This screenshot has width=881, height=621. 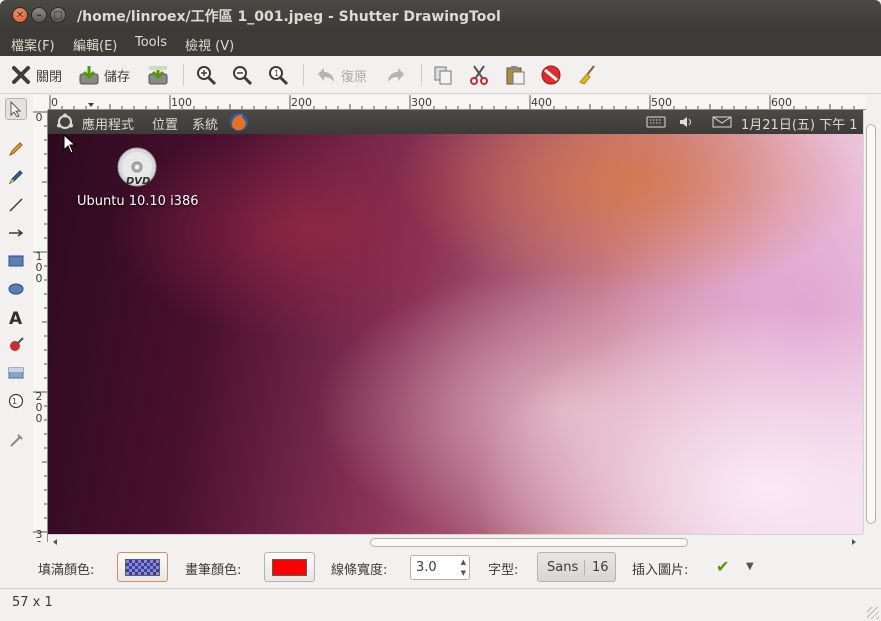 What do you see at coordinates (341, 75) in the screenshot?
I see `undo-button: 復原` at bounding box center [341, 75].